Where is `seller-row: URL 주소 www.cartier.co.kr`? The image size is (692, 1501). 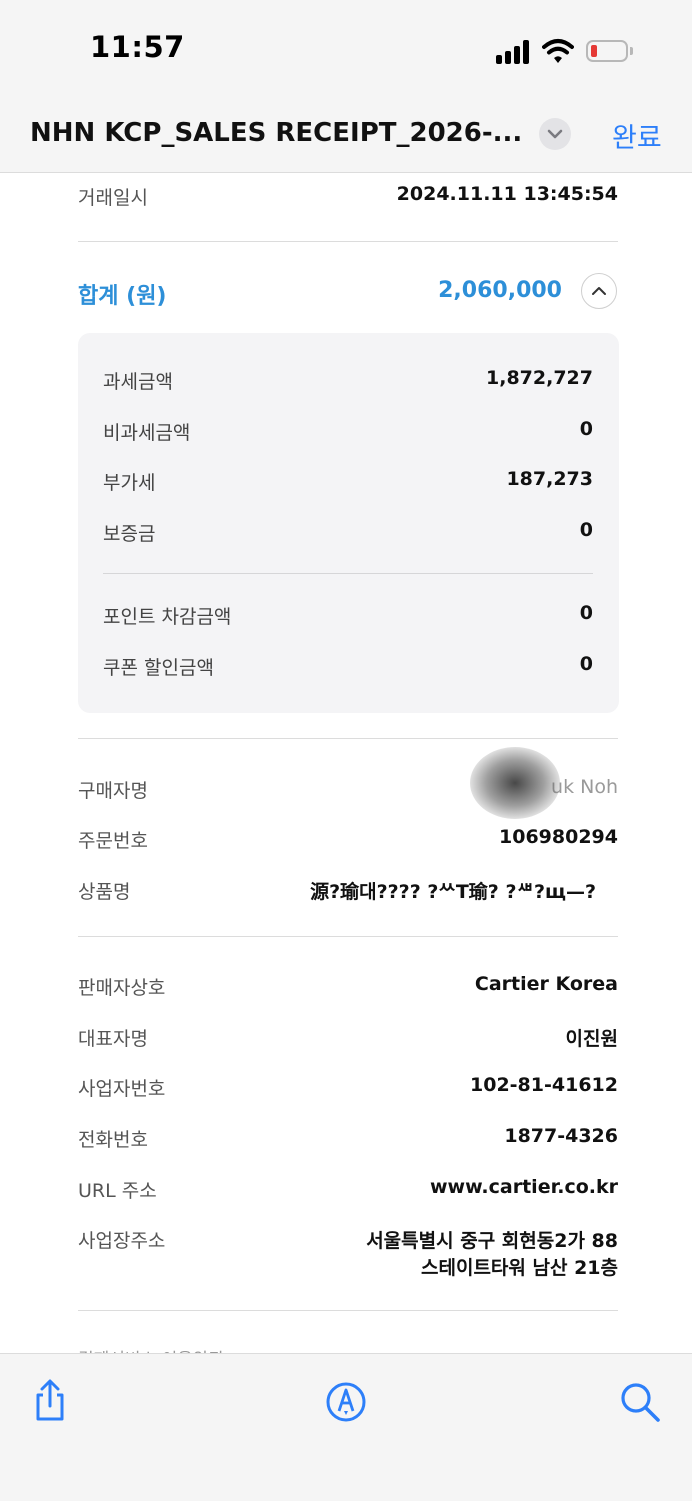
seller-row: URL 주소 www.cartier.co.kr is located at coordinates (348, 1191).